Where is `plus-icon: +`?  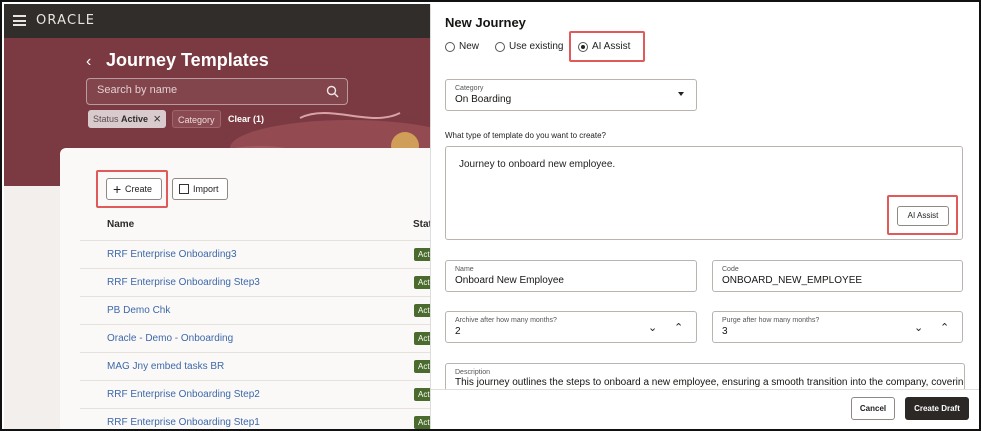 plus-icon: + is located at coordinates (117, 189).